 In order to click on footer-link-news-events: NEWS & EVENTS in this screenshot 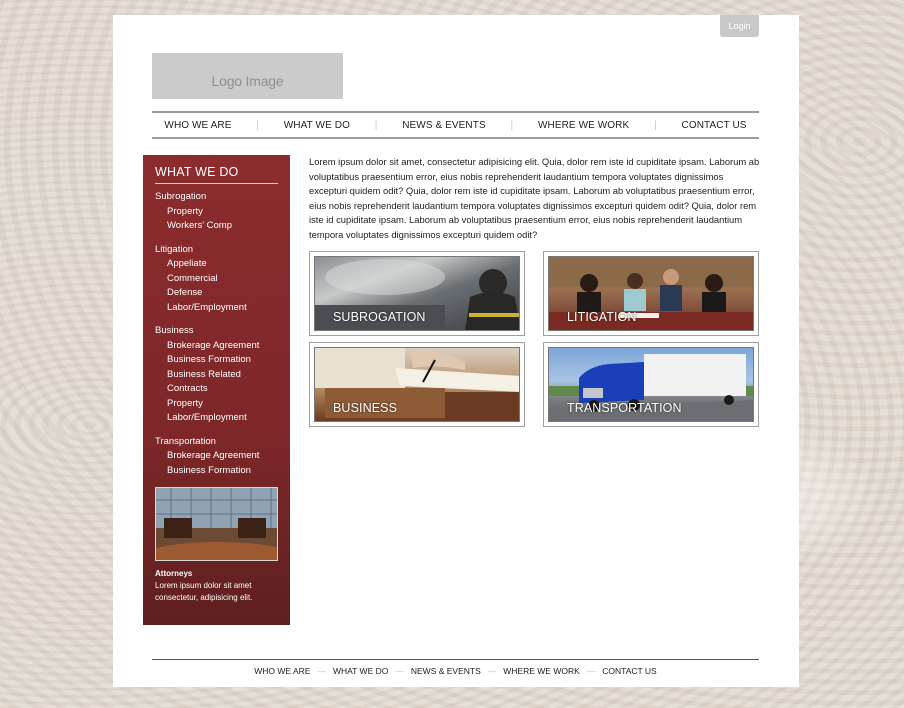, I will do `click(446, 671)`.